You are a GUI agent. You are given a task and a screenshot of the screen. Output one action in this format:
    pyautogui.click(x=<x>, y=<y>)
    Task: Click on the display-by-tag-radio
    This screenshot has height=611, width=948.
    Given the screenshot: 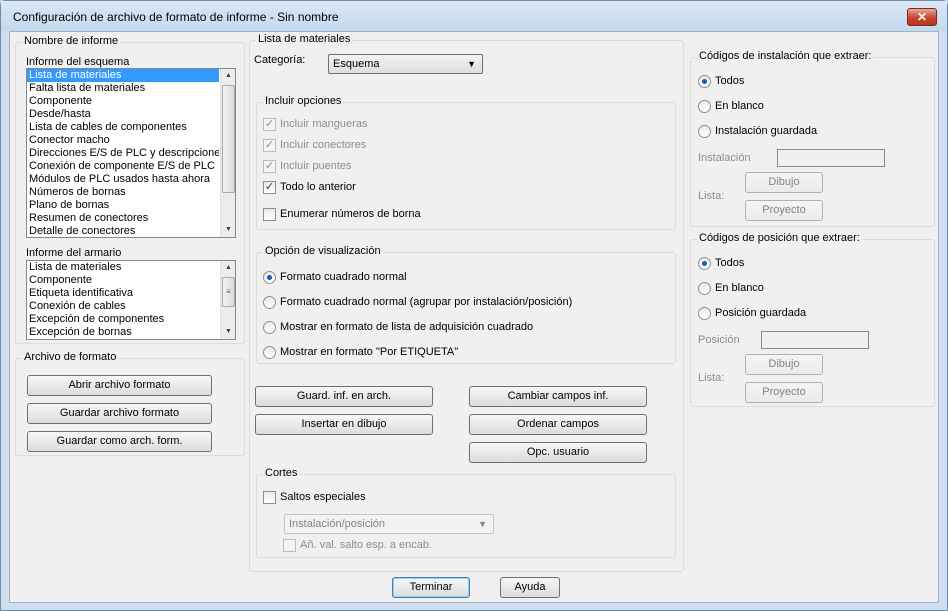 What is the action you would take?
    pyautogui.click(x=269, y=352)
    